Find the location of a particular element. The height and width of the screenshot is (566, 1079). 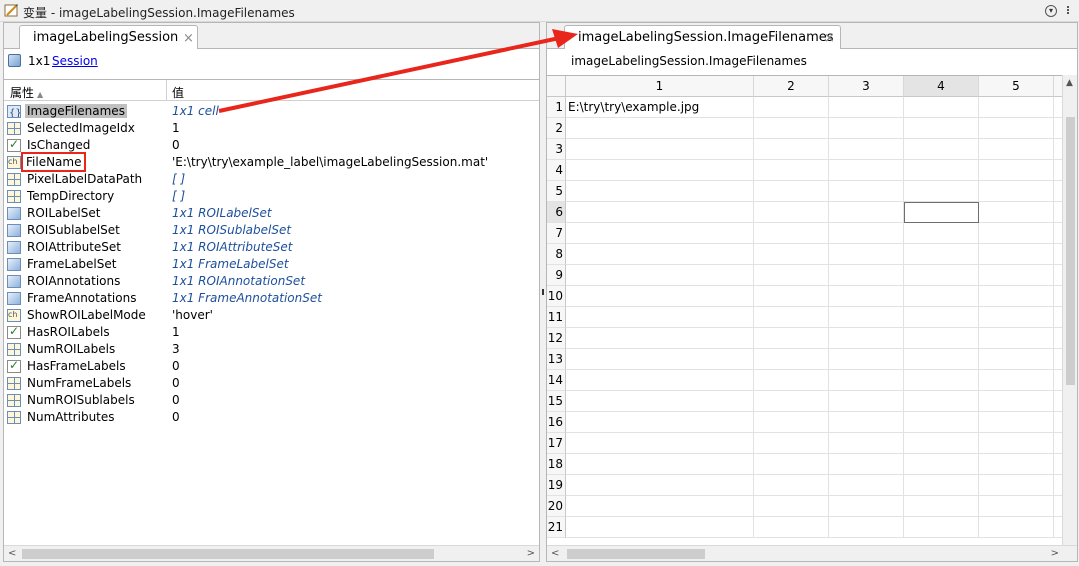

row-header: 4 is located at coordinates (556, 170).